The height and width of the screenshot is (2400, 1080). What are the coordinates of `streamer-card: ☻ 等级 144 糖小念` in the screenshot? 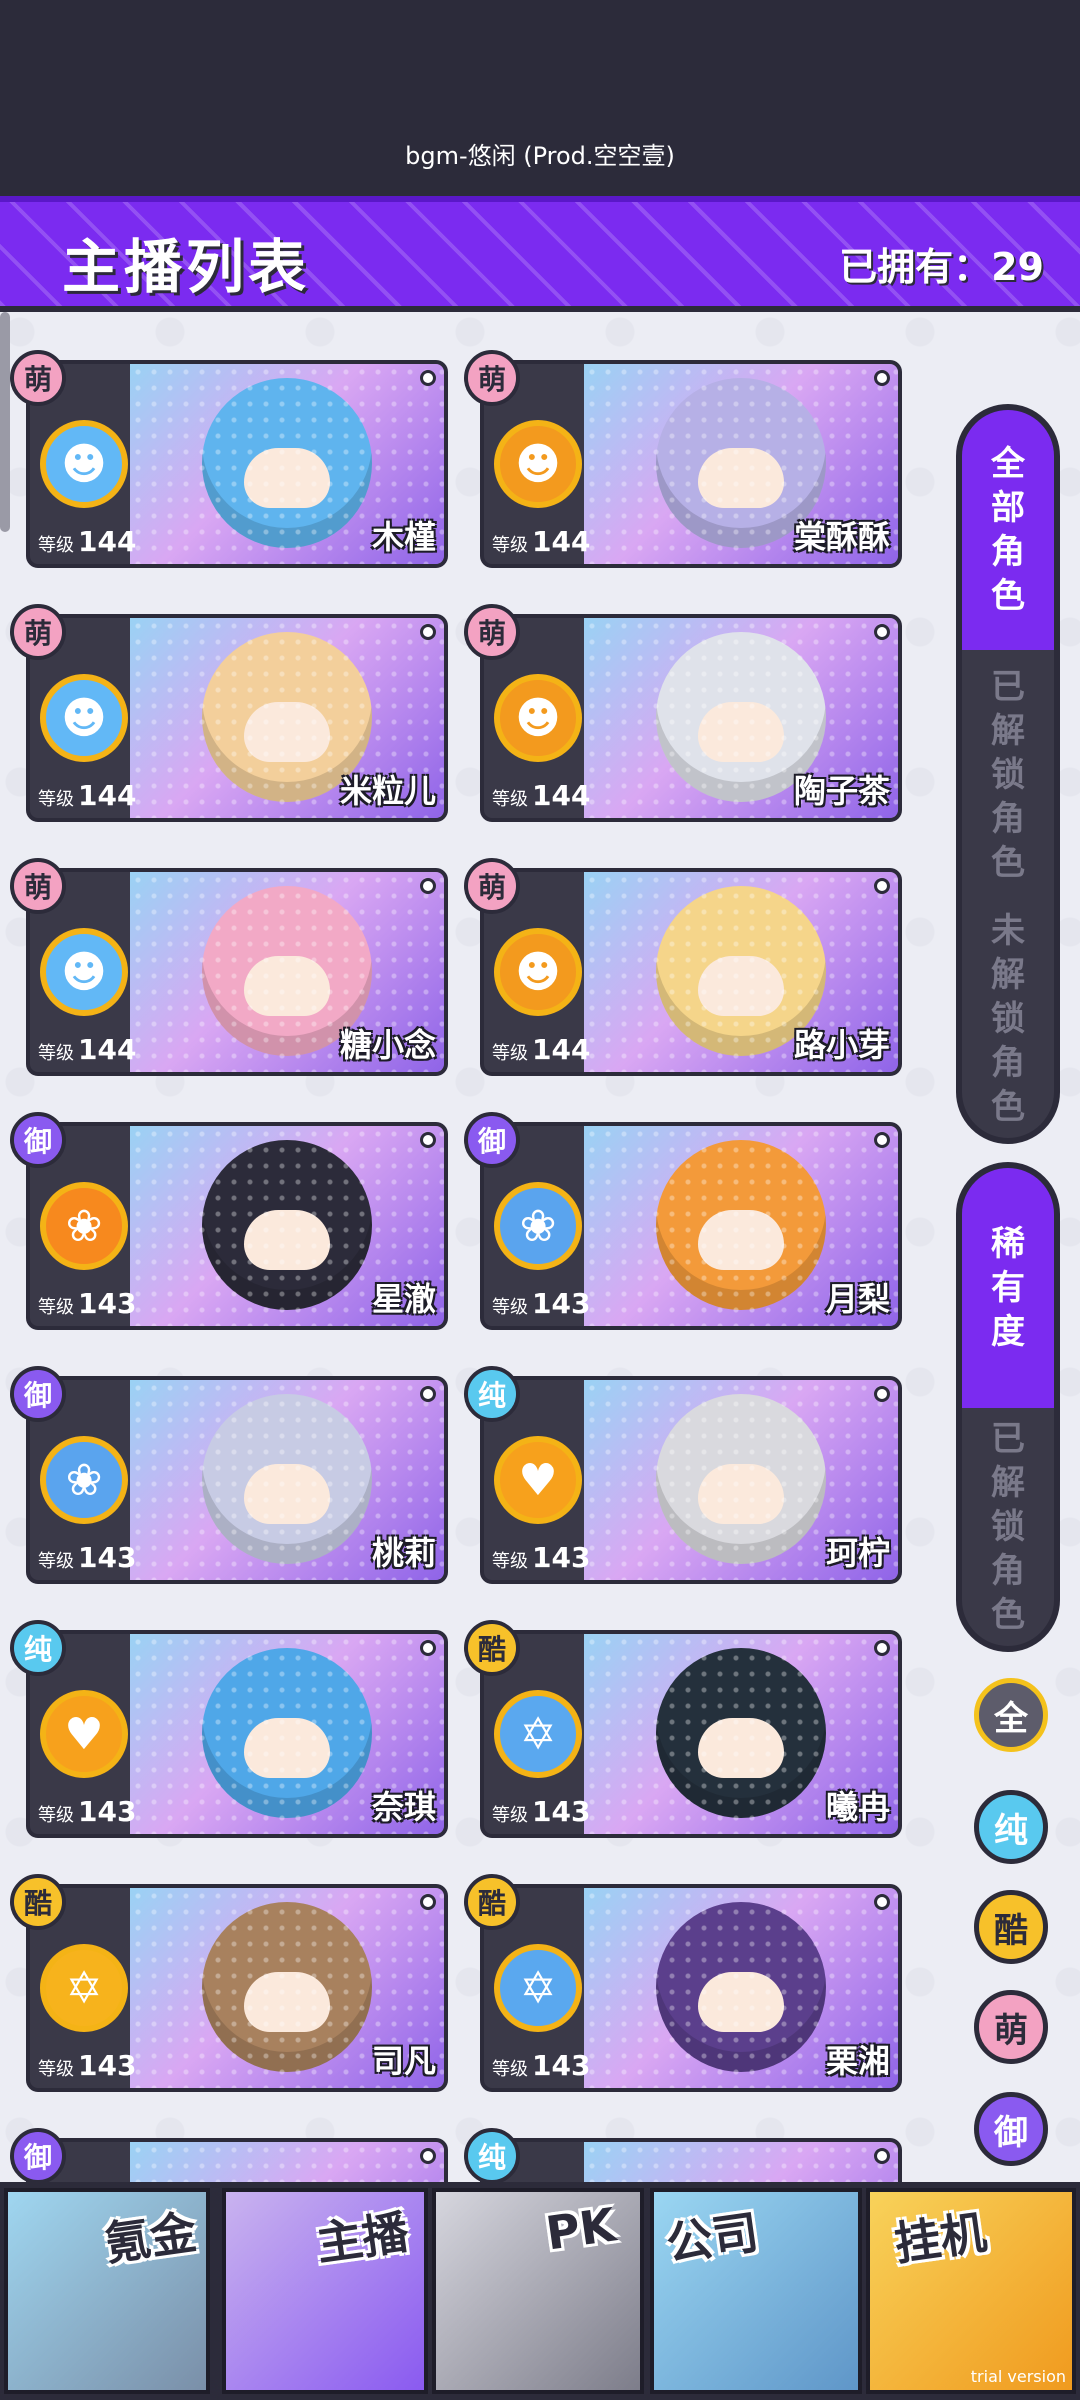 It's located at (237, 972).